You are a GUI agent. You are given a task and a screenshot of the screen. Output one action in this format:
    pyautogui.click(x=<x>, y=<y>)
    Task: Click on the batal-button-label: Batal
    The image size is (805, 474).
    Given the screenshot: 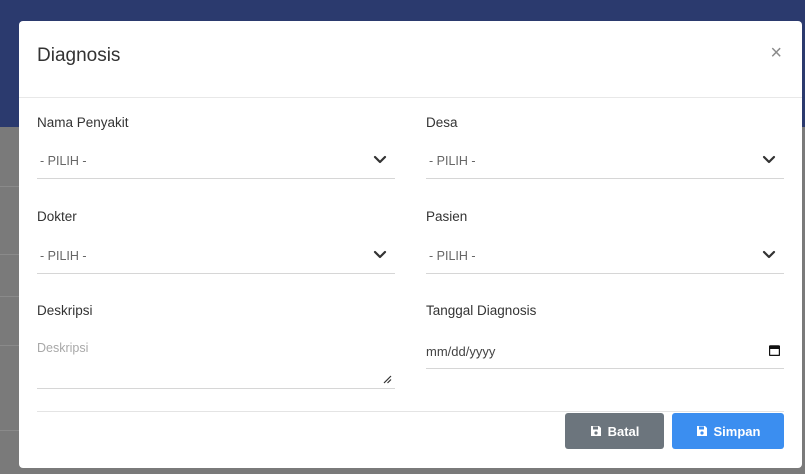 What is the action you would take?
    pyautogui.click(x=623, y=431)
    